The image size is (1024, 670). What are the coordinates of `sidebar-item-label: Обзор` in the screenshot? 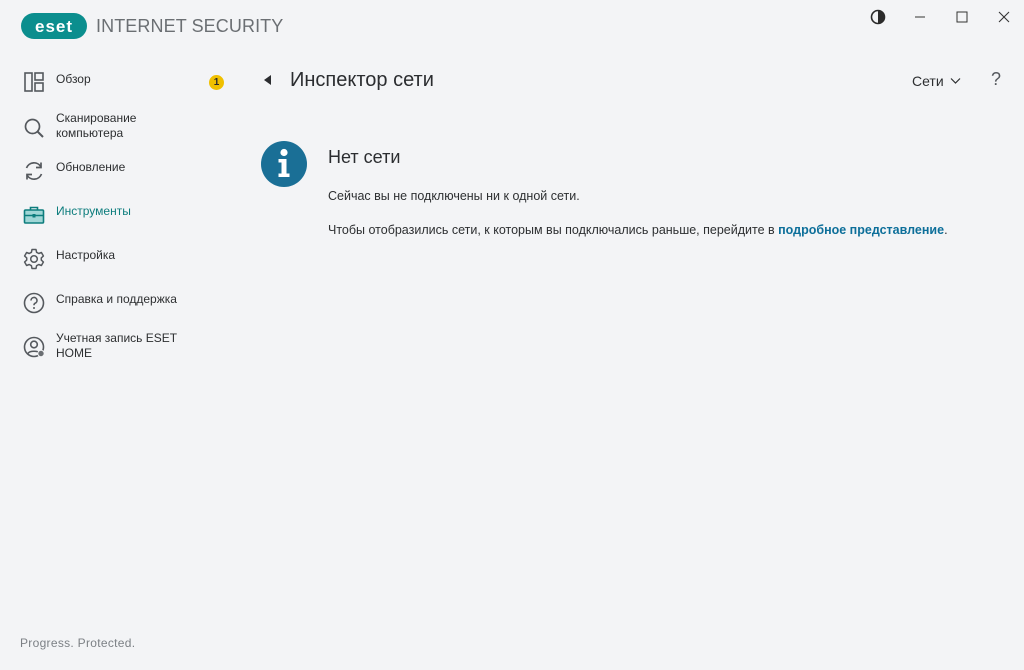 It's located at (73, 79).